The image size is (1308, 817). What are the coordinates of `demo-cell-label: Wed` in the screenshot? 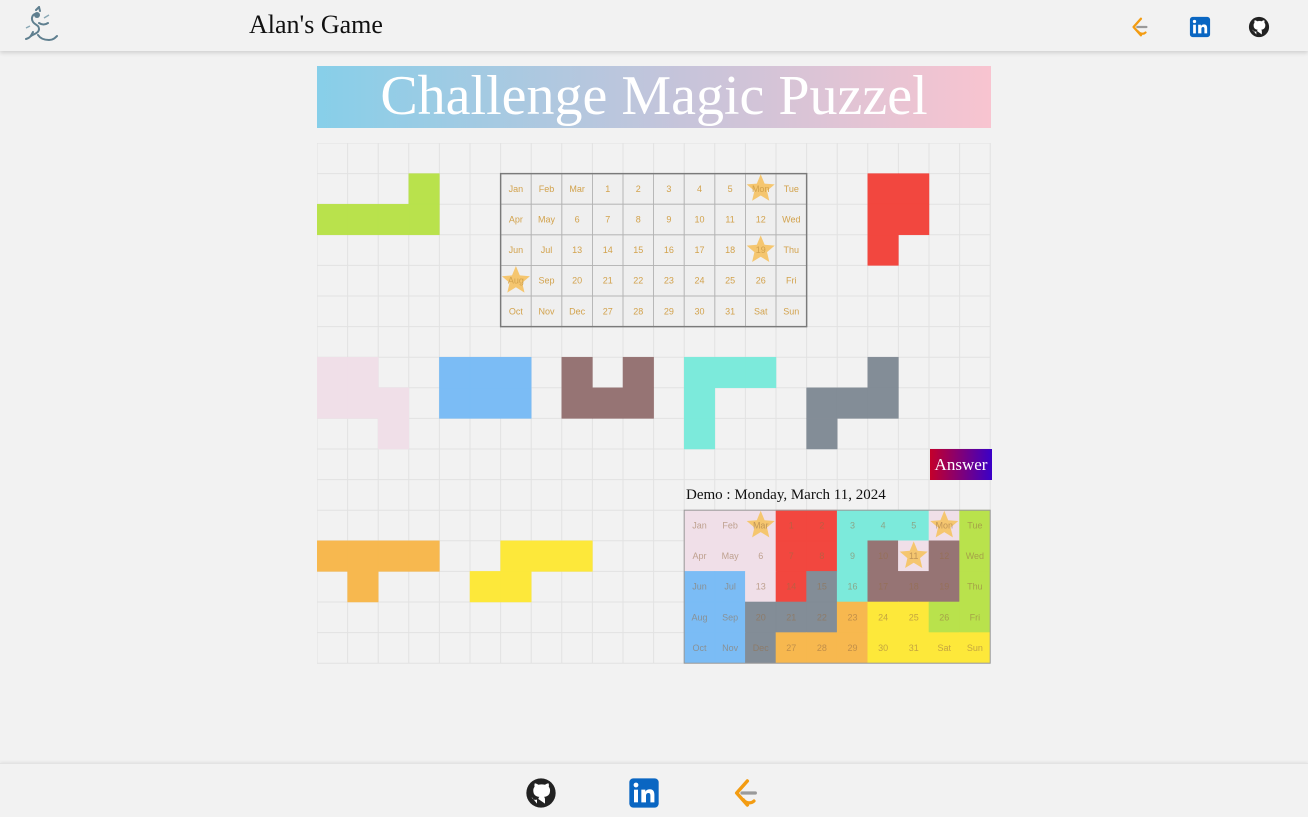 It's located at (975, 556).